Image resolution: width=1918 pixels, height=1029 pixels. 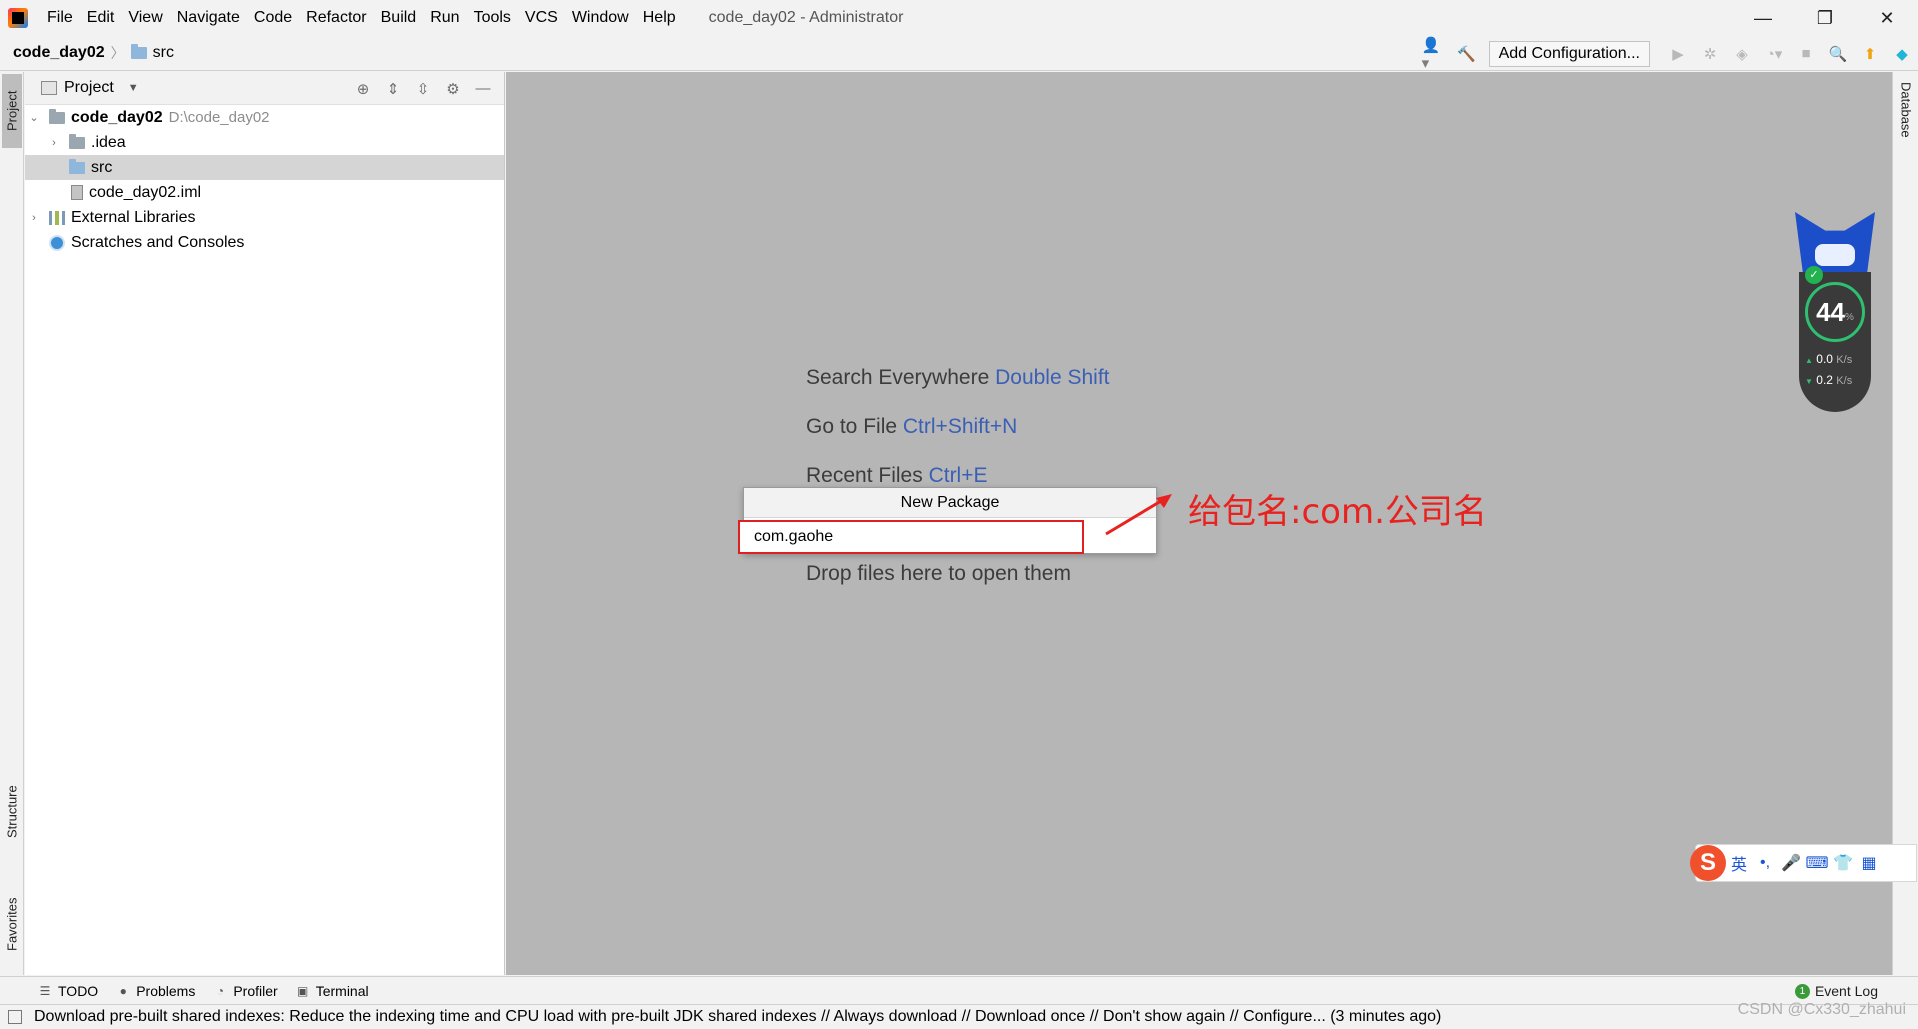 I want to click on tool-tab-structure: Structure, so click(x=12, y=812).